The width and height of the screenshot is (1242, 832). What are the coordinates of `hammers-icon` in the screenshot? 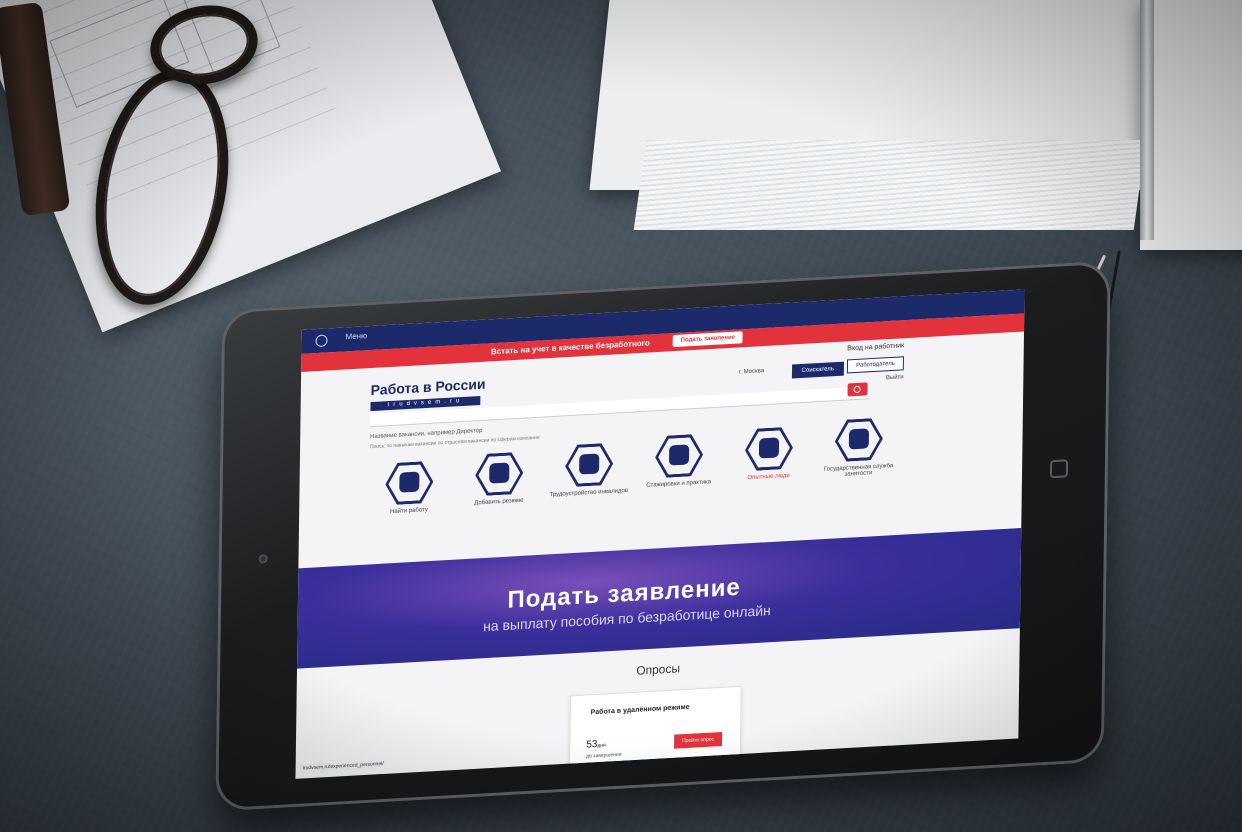 It's located at (859, 440).